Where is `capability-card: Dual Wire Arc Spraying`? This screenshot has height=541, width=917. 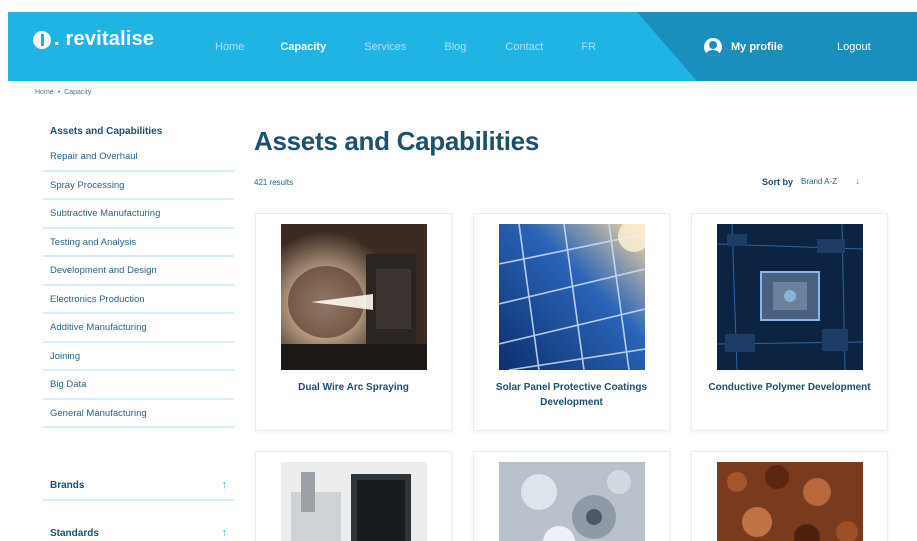
capability-card: Dual Wire Arc Spraying is located at coordinates (353, 322).